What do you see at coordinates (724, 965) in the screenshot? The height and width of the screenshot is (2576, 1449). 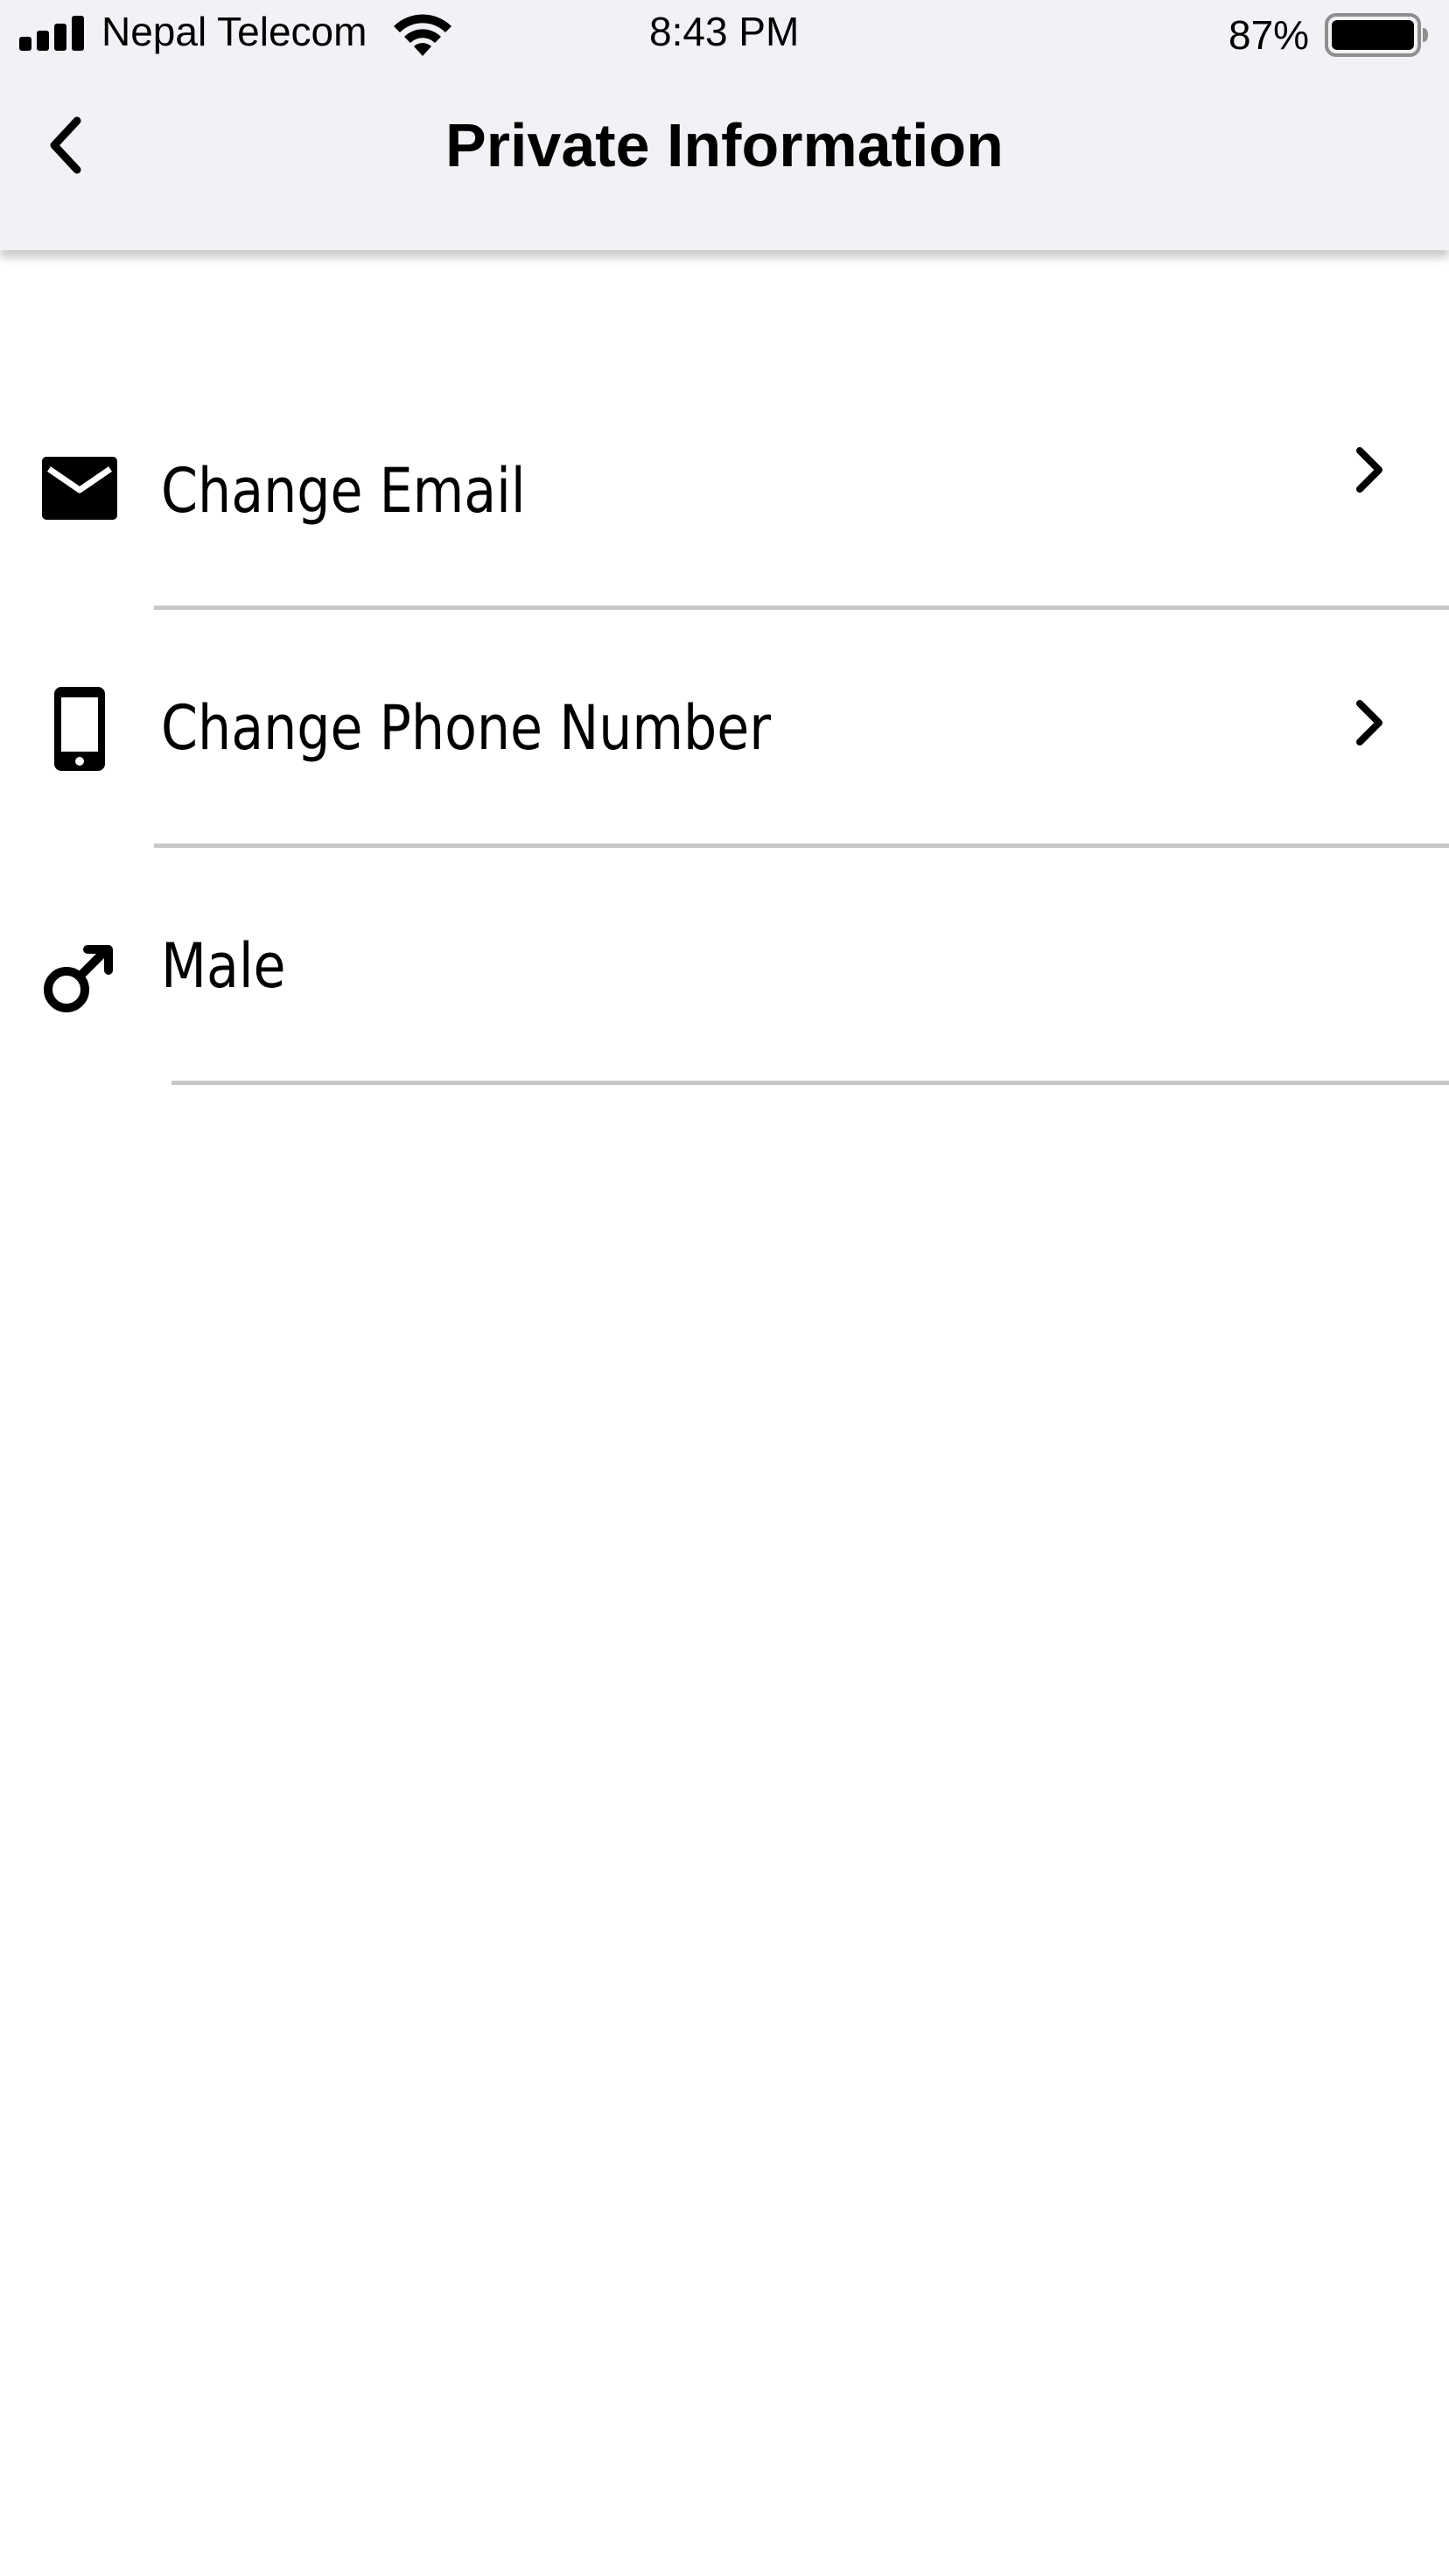 I see `gender-row: Male` at bounding box center [724, 965].